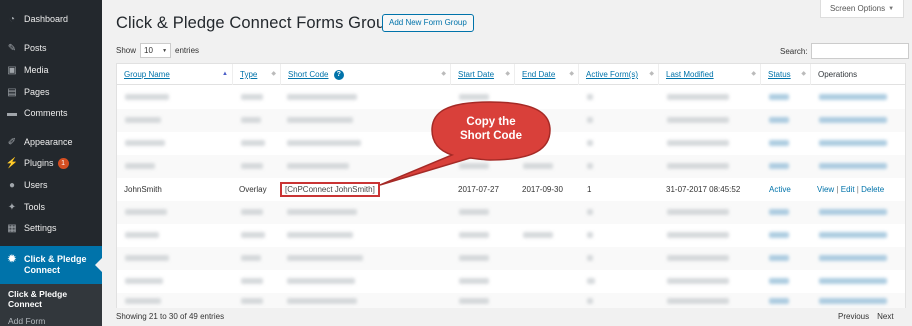 The height and width of the screenshot is (326, 912). Describe the element at coordinates (170, 316) in the screenshot. I see `table-info: Showing 21 to 30 of 49 entries` at that location.